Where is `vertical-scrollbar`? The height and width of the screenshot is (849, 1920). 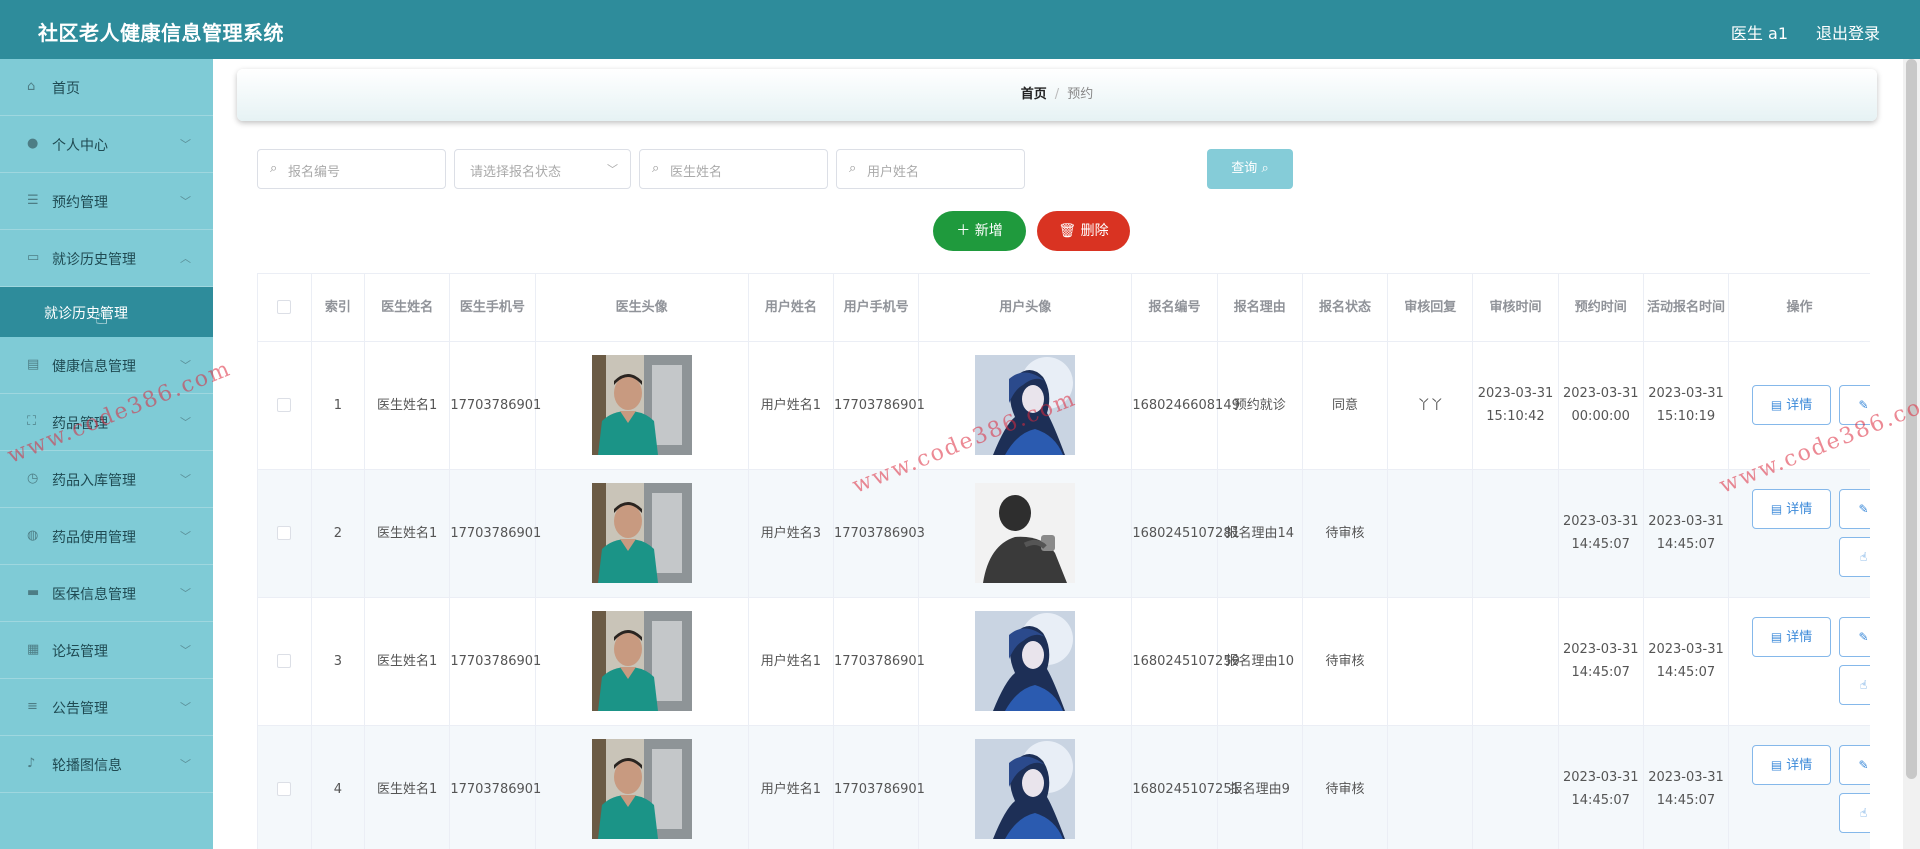
vertical-scrollbar is located at coordinates (1911, 454).